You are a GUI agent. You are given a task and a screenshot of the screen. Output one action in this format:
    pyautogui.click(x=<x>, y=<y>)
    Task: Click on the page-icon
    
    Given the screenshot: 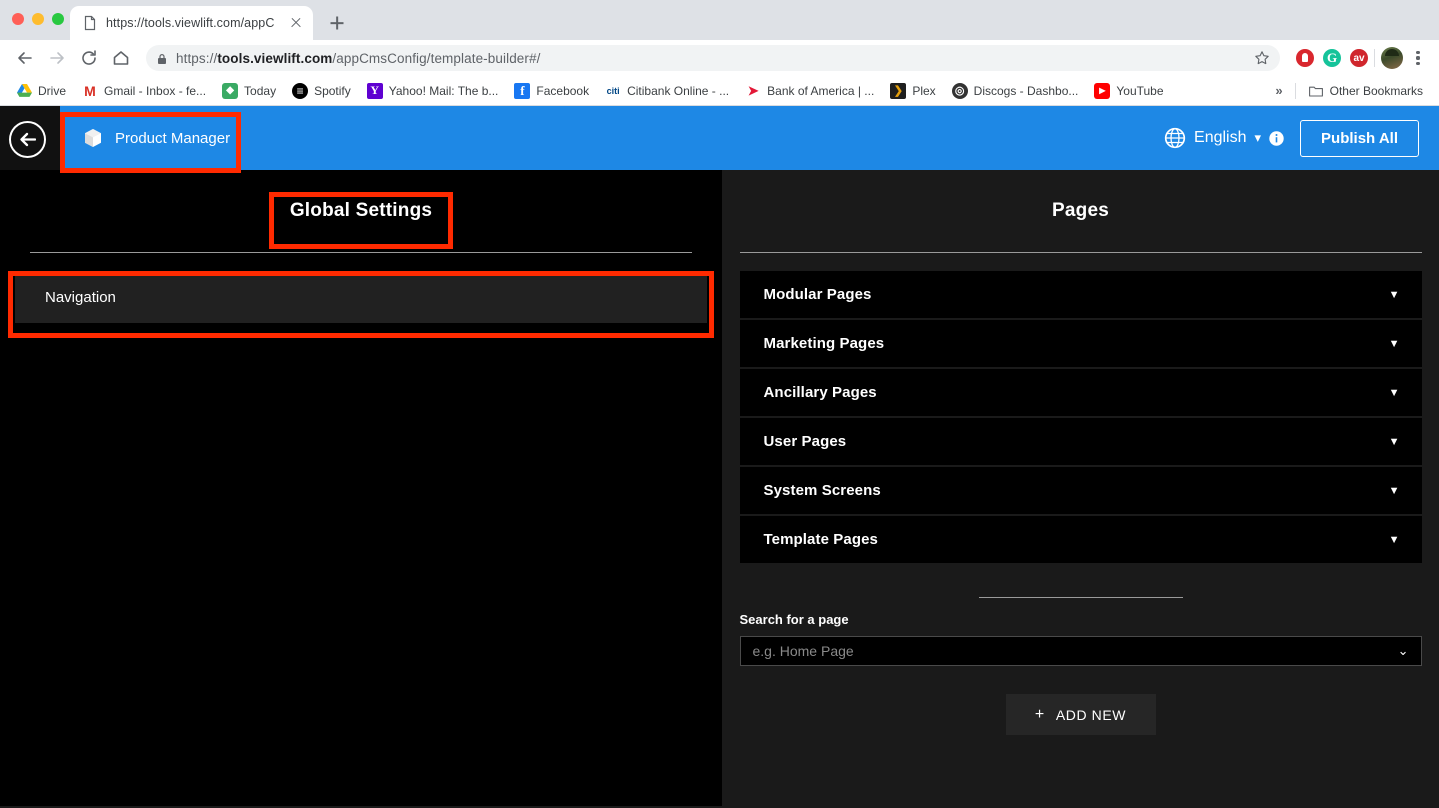 What is the action you would take?
    pyautogui.click(x=90, y=23)
    